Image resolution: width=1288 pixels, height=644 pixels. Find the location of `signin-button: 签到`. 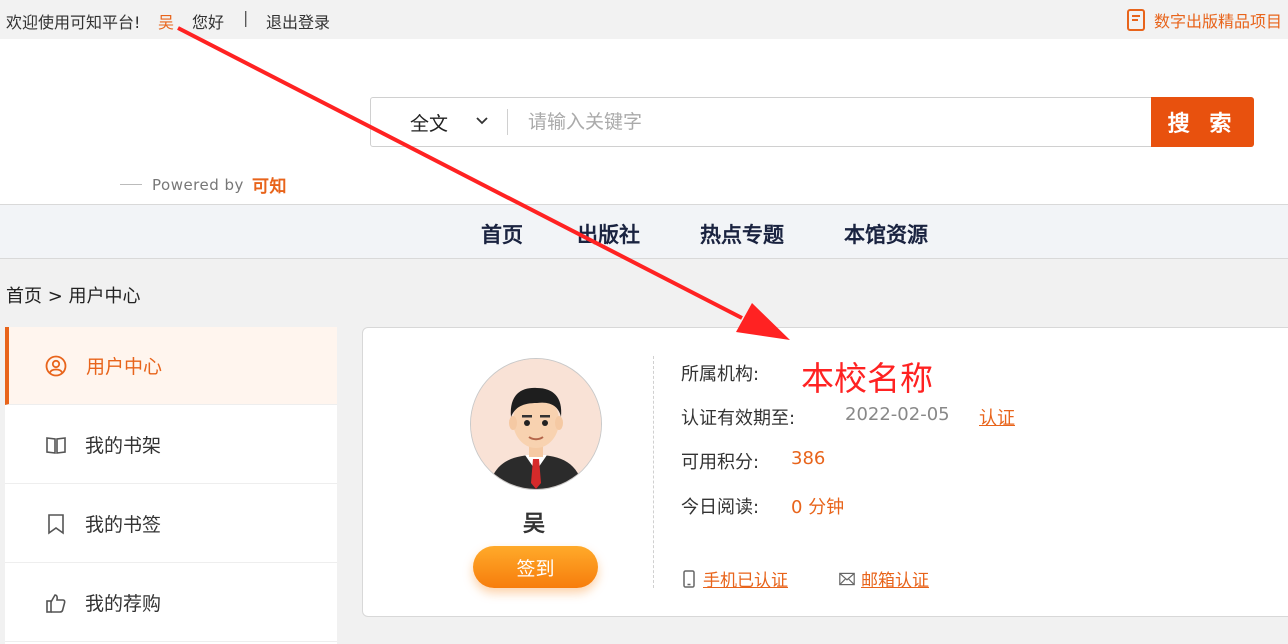

signin-button: 签到 is located at coordinates (535, 567).